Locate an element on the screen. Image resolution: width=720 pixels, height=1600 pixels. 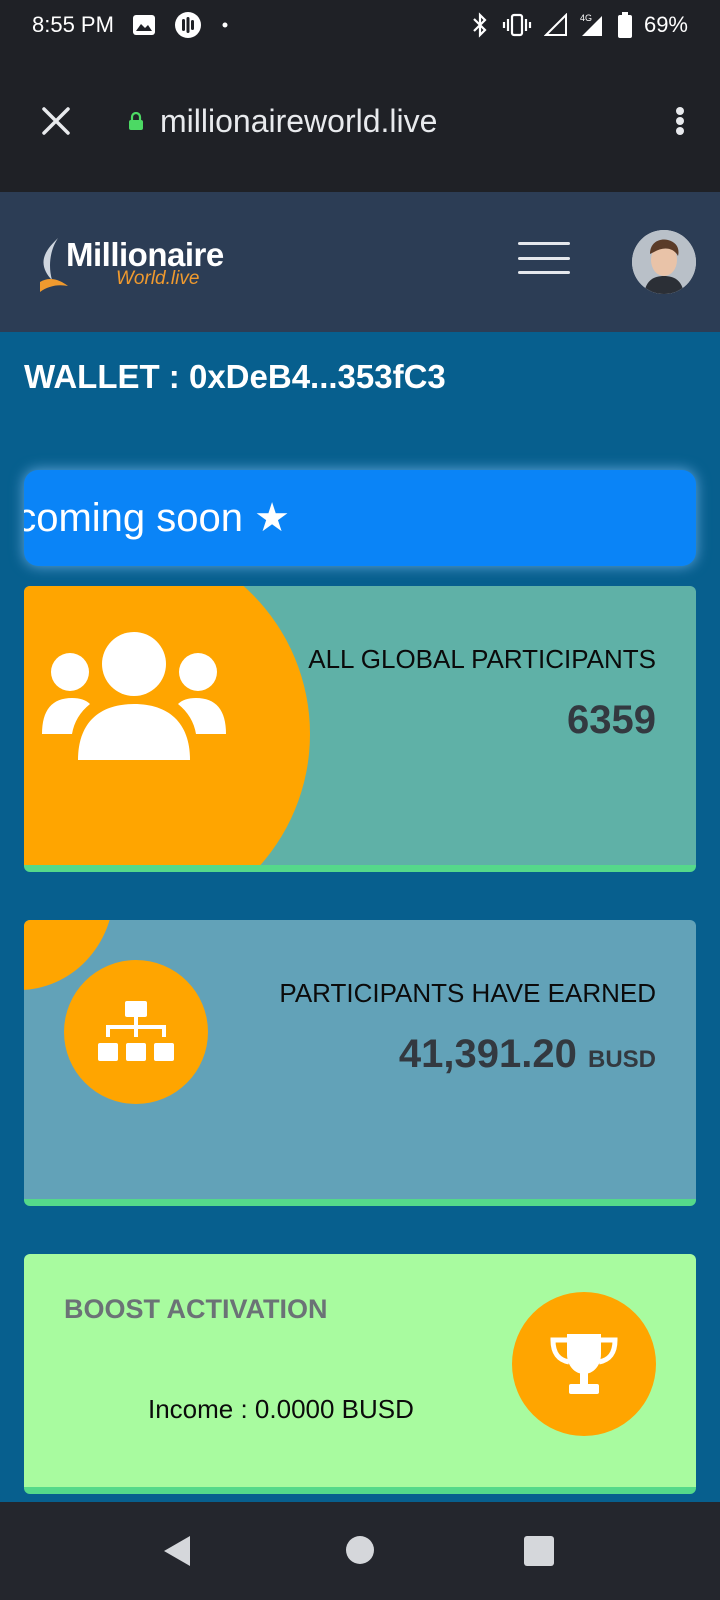
more-vert-icon is located at coordinates (680, 121).